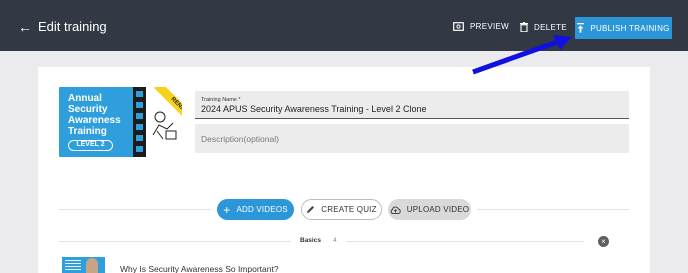 This screenshot has width=688, height=273. Describe the element at coordinates (72, 26) in the screenshot. I see `page-title: Edit training` at that location.